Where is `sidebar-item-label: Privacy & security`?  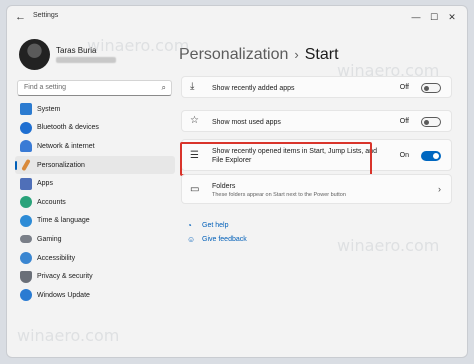
sidebar-item-label: Privacy & security is located at coordinates (65, 277).